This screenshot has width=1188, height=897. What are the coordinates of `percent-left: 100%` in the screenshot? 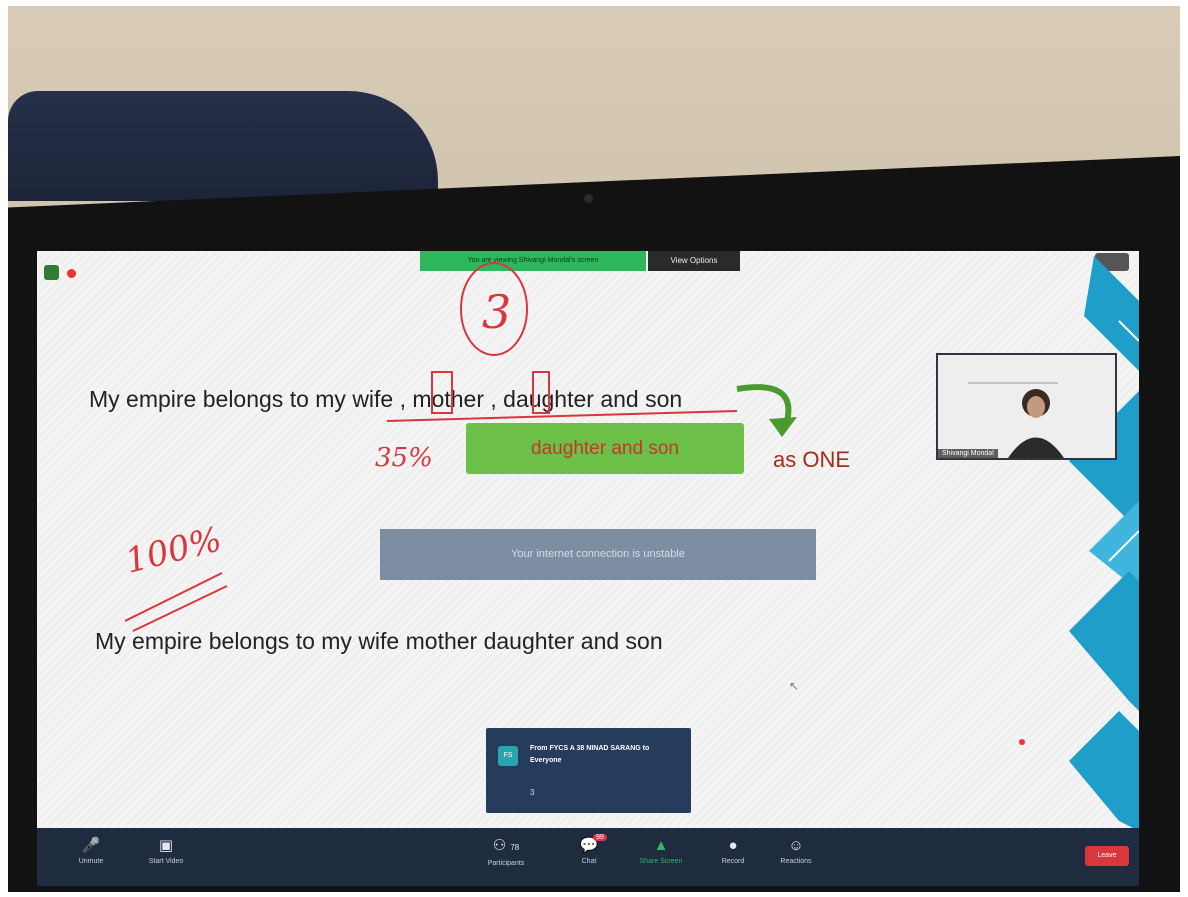 It's located at (174, 550).